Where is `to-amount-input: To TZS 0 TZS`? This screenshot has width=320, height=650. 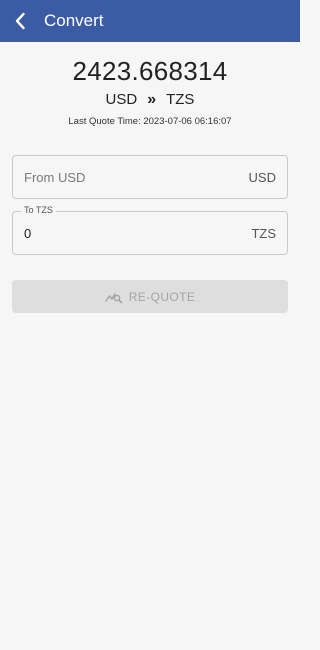 to-amount-input: To TZS 0 TZS is located at coordinates (150, 230).